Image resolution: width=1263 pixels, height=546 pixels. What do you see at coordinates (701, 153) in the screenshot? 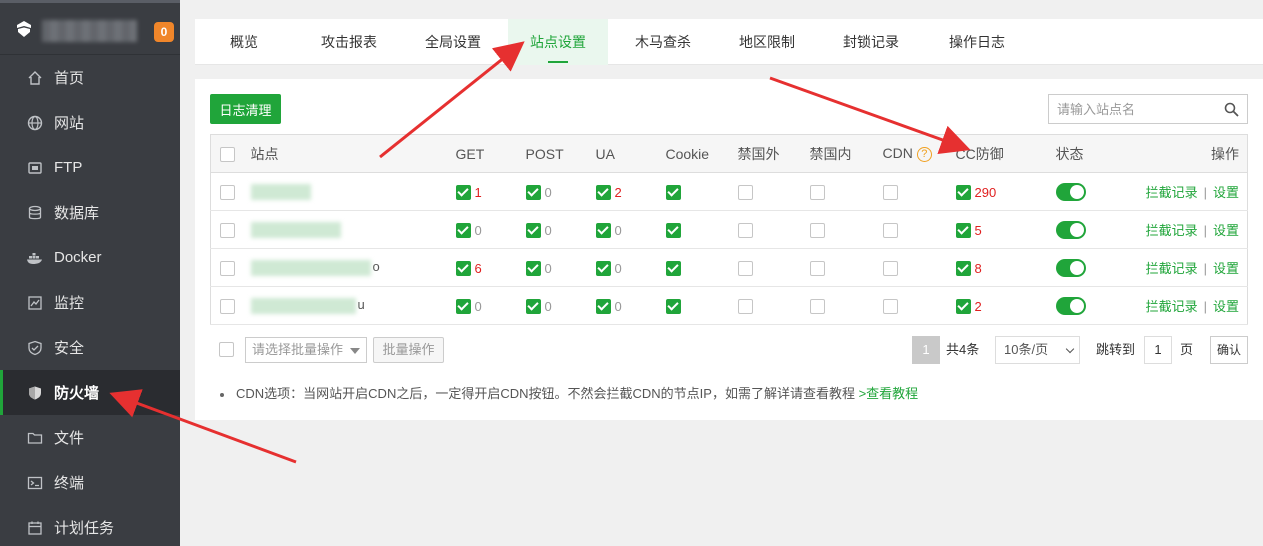
I see `col-cookie: Cookie` at bounding box center [701, 153].